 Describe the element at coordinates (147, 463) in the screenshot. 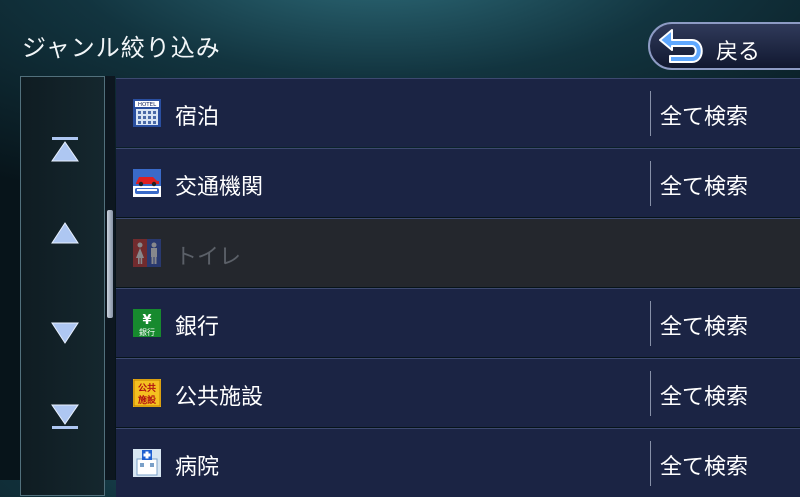

I see `hospital-icon` at that location.